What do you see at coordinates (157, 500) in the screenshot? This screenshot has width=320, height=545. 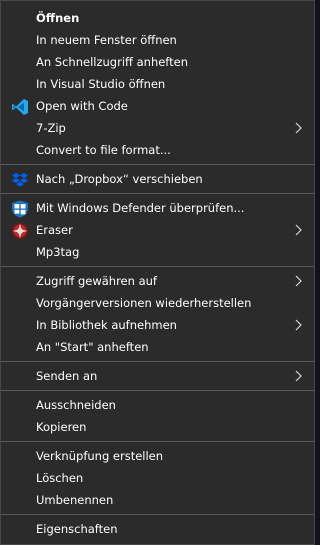 I see `menu-item-rename: Umbenennen` at bounding box center [157, 500].